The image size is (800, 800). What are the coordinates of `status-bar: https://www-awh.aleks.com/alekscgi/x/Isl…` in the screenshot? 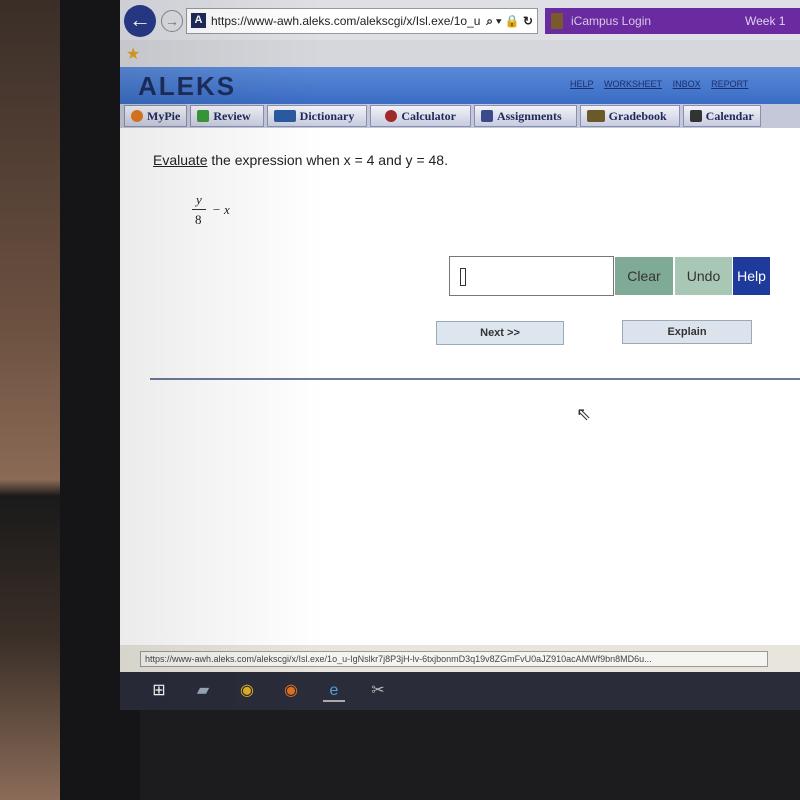 It's located at (460, 658).